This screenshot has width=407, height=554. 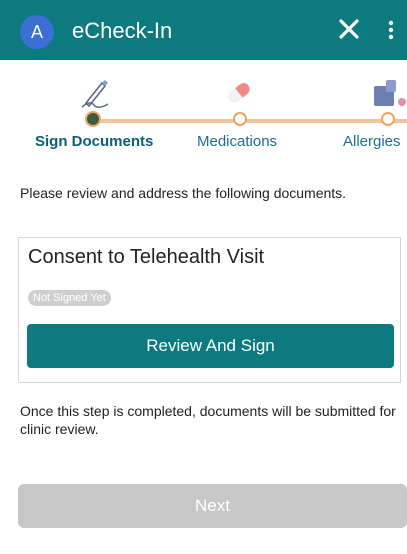 What do you see at coordinates (388, 119) in the screenshot?
I see `step-dot-allergies` at bounding box center [388, 119].